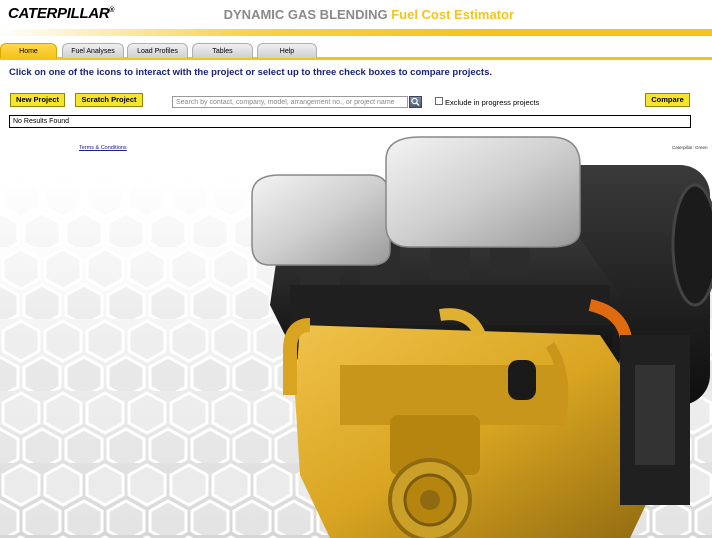 The width and height of the screenshot is (712, 538). Describe the element at coordinates (222, 50) in the screenshot. I see `tab-tables: Tables` at that location.